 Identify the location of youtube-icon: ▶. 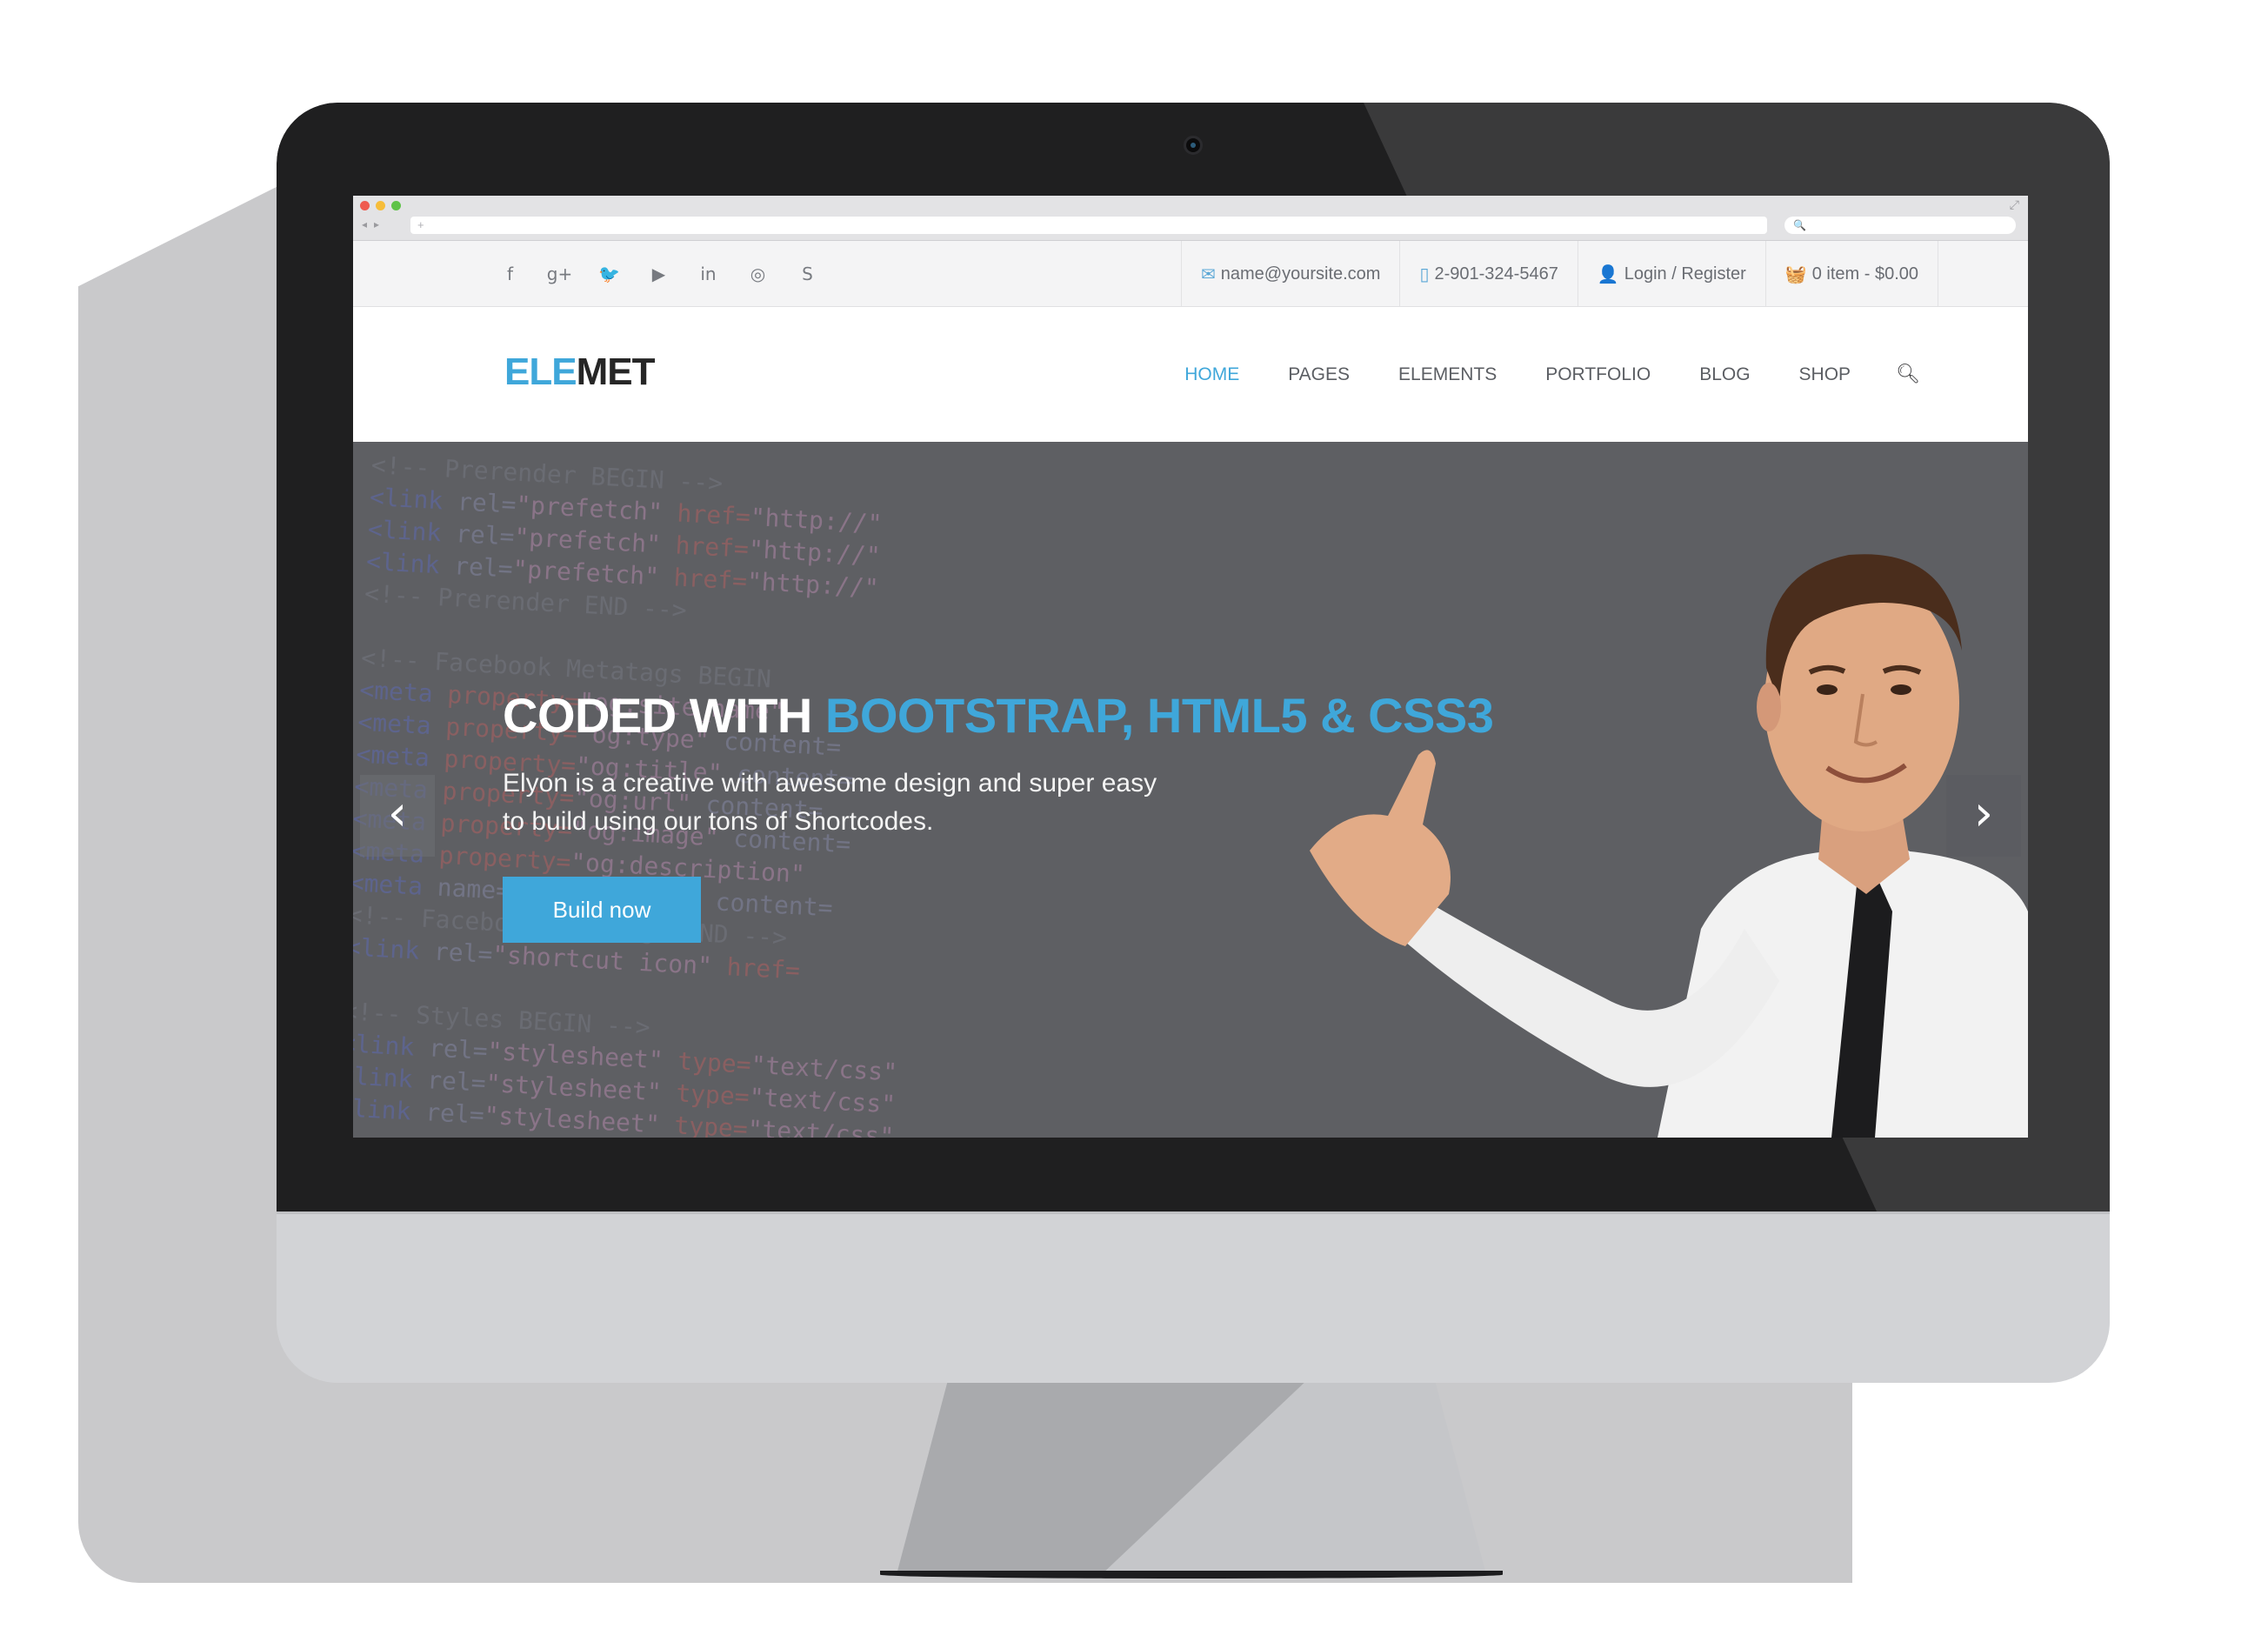
(659, 274).